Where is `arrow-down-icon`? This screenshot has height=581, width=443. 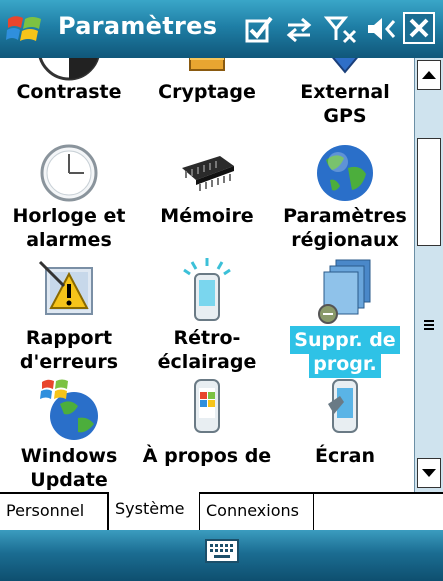
arrow-down-icon is located at coordinates (429, 473).